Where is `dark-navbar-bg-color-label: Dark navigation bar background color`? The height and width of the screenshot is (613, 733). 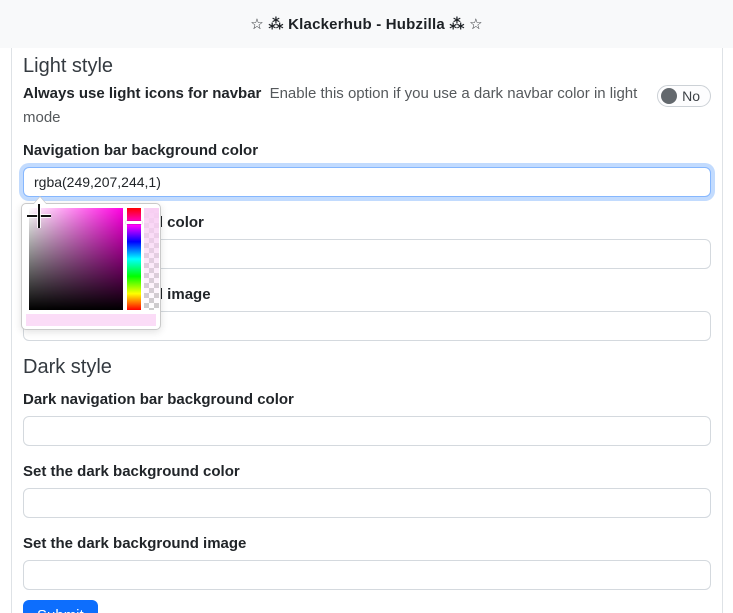 dark-navbar-bg-color-label: Dark navigation bar background color is located at coordinates (158, 399).